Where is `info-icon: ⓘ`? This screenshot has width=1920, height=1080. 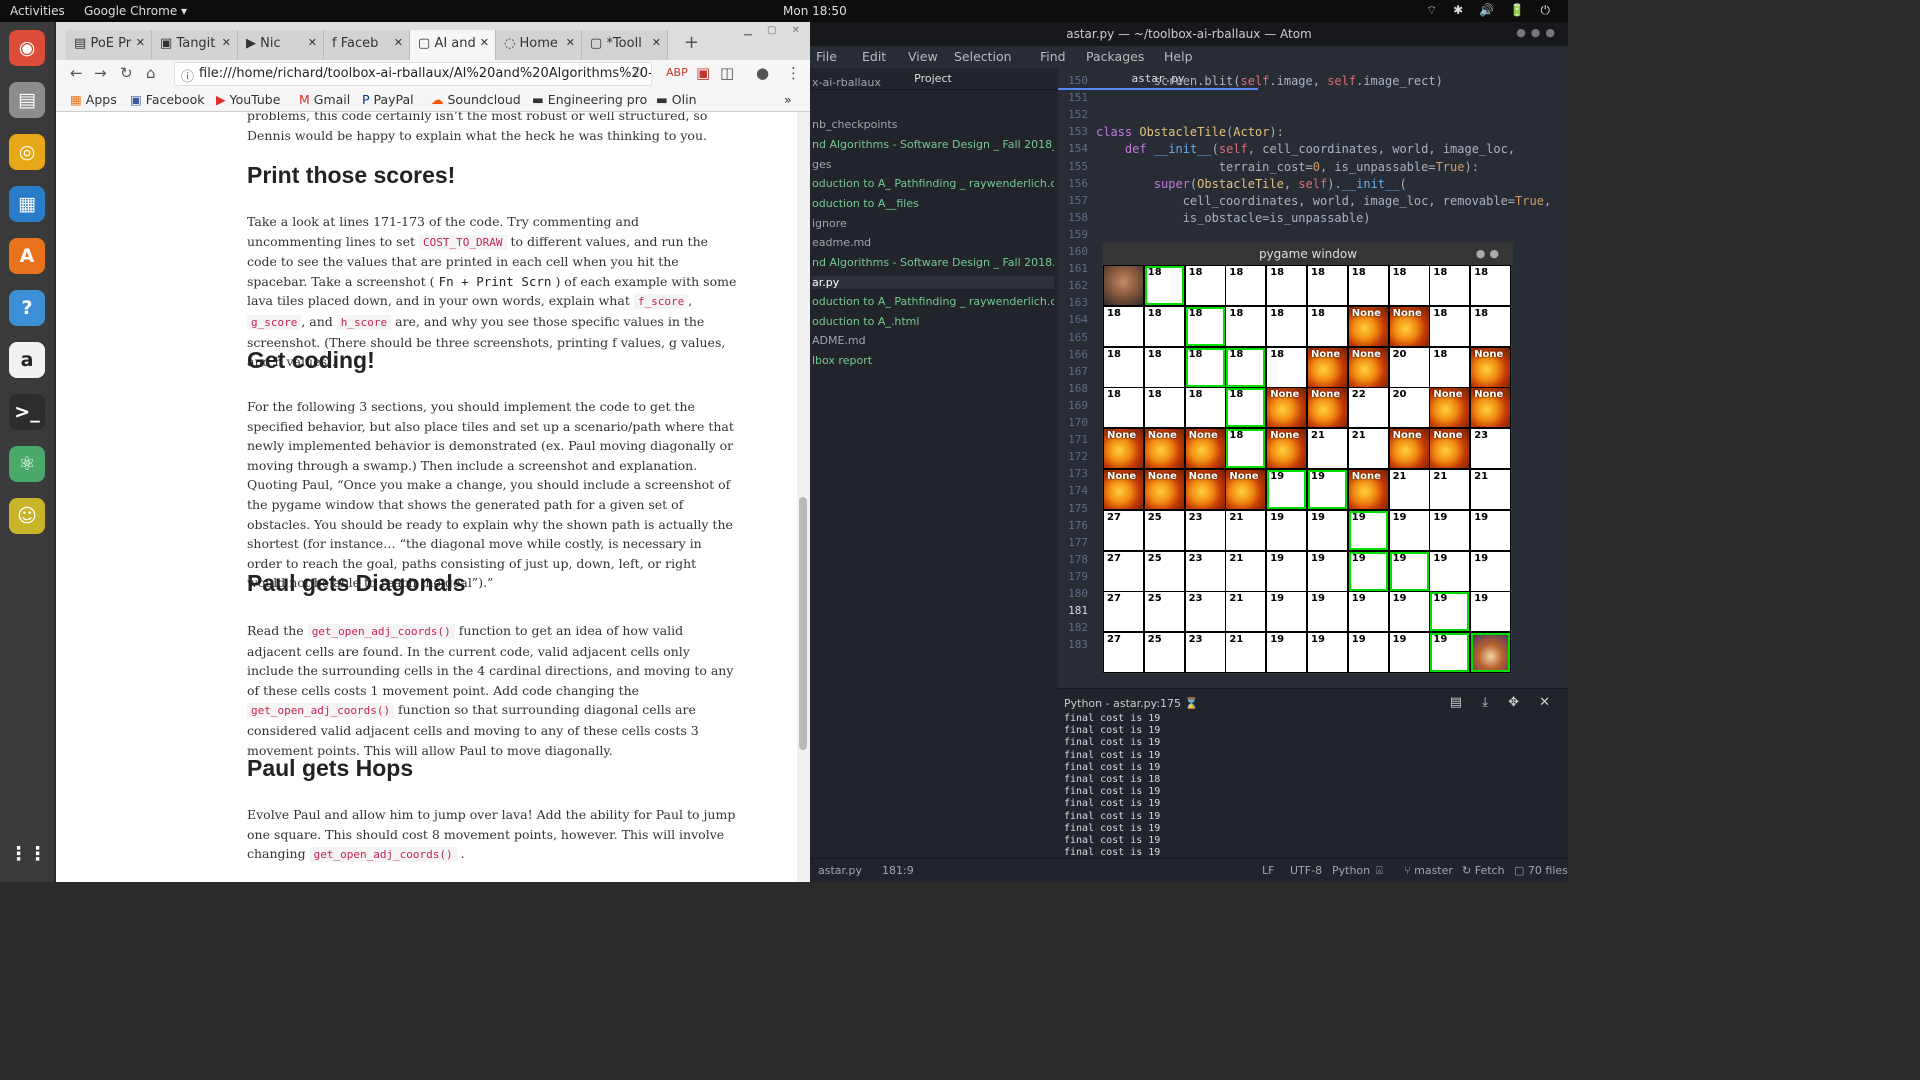
info-icon: ⓘ is located at coordinates (187, 75).